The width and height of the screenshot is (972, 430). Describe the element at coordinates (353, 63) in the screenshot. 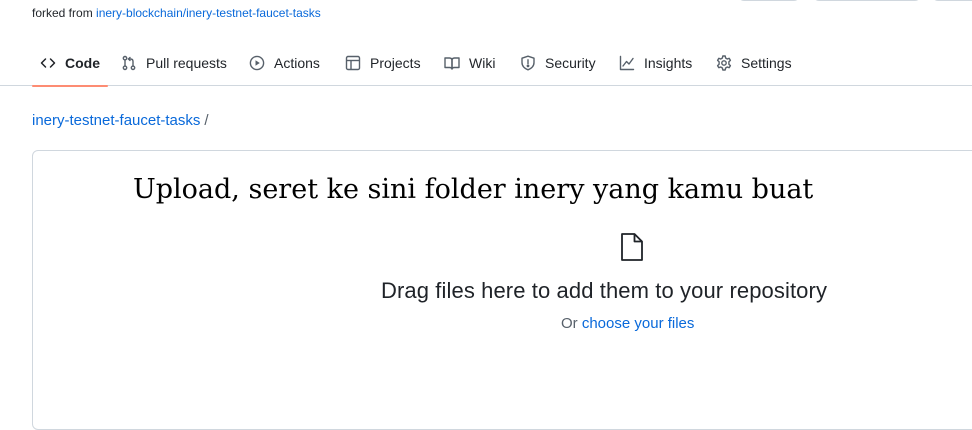

I see `table-icon` at that location.